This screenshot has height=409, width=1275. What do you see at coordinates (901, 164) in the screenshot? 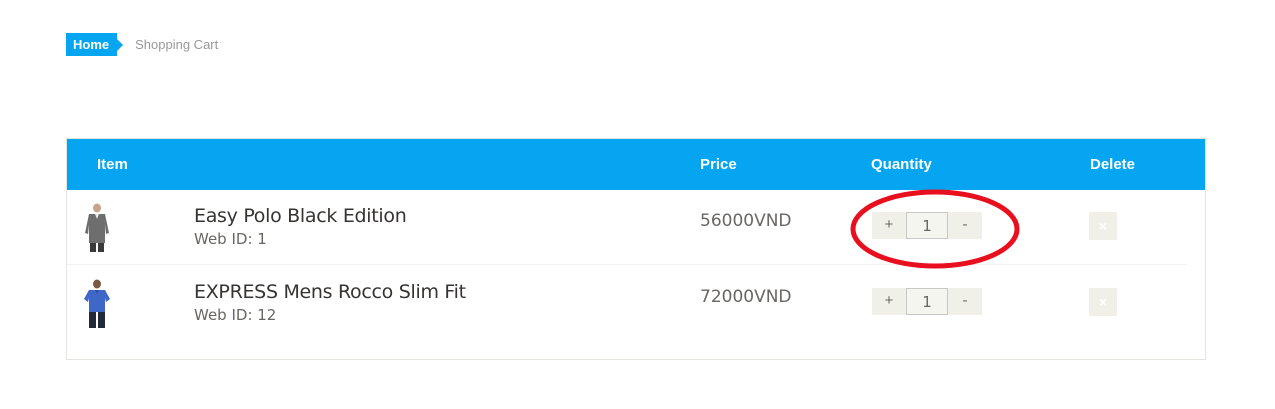
I see `header-quantity: Quantity` at bounding box center [901, 164].